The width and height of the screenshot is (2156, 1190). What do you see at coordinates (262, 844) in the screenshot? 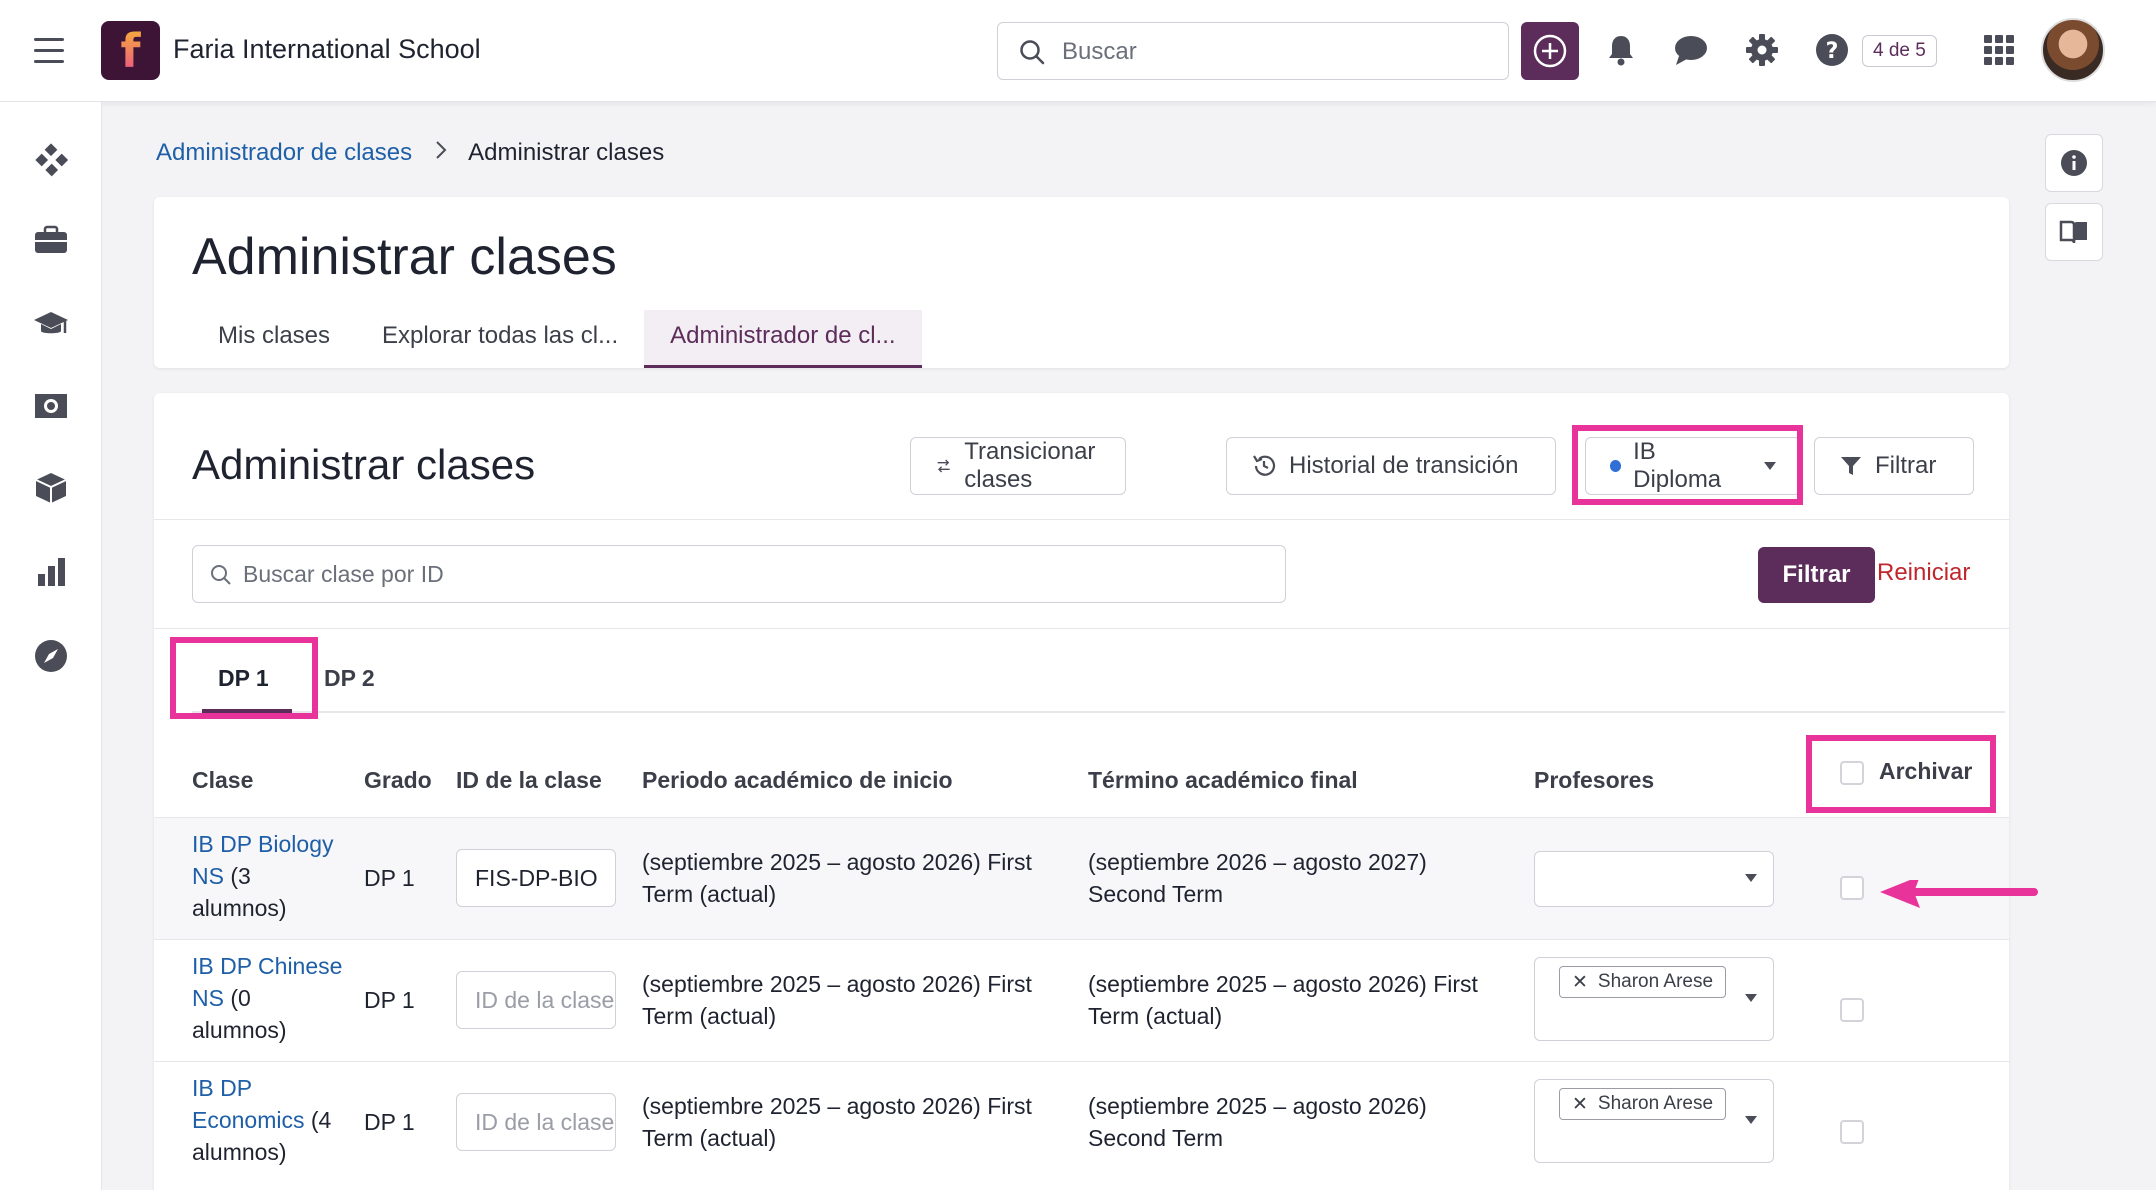
I see `class-link: IB DP Biology` at bounding box center [262, 844].